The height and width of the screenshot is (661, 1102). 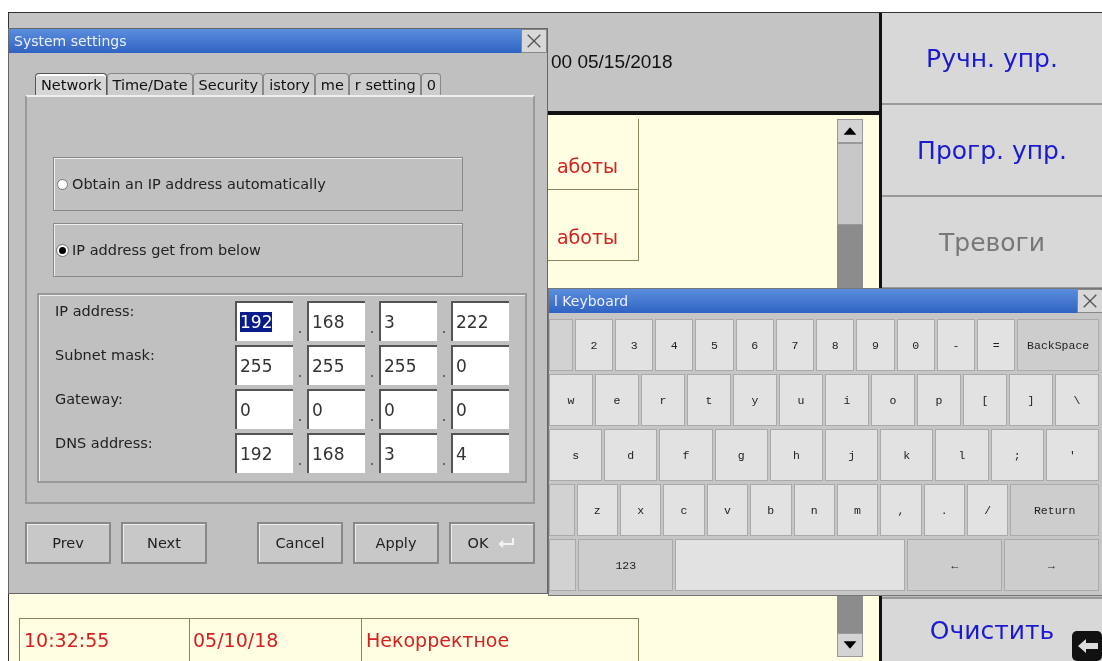 I want to click on date-time-text: 00 05/15/2018, so click(x=612, y=62).